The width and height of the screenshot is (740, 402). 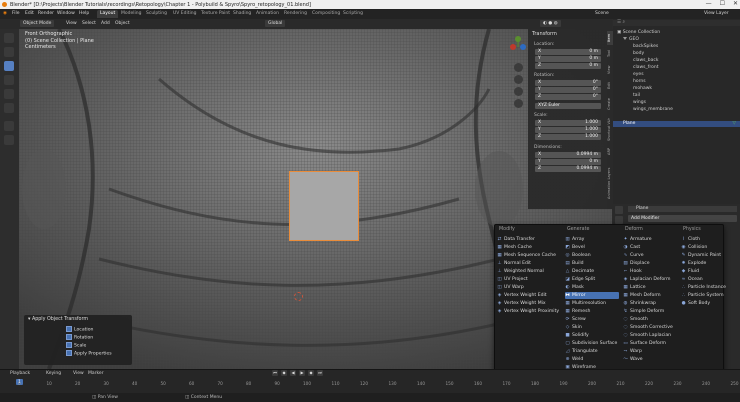 I want to click on menu-item-cloth: ⌇ Cloth, so click(x=708, y=239).